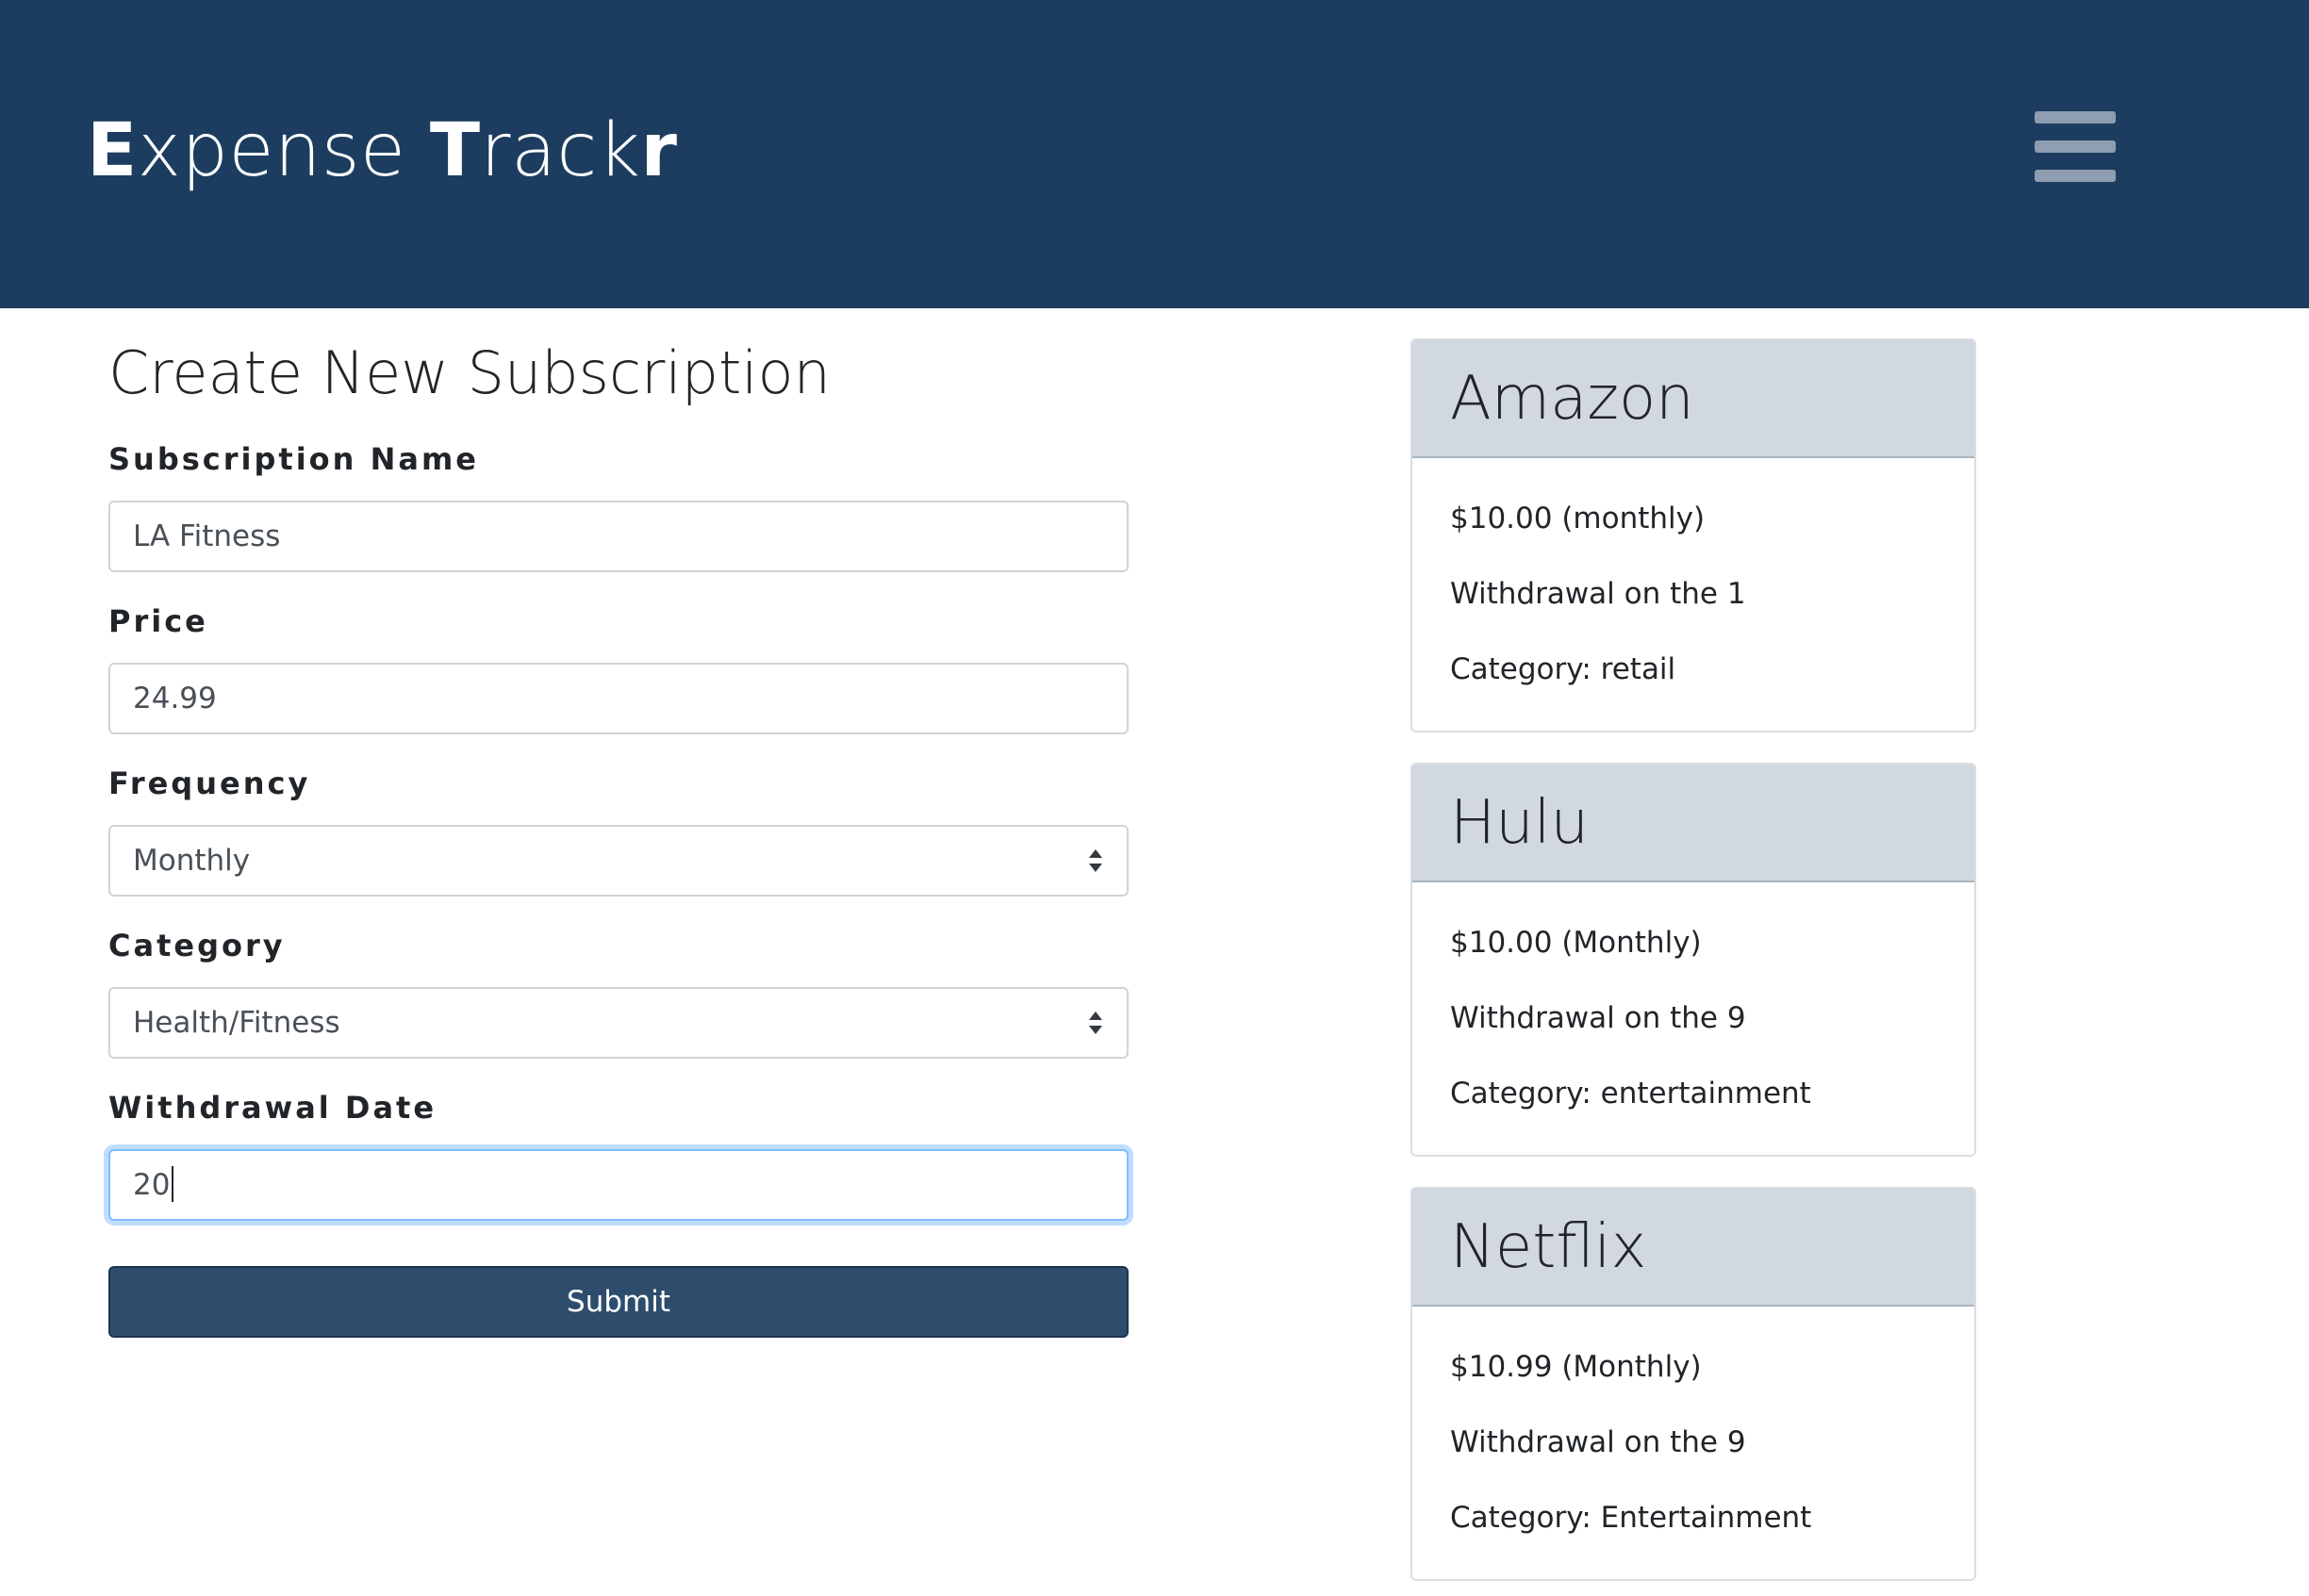 The height and width of the screenshot is (1596, 2309). What do you see at coordinates (1693, 1248) in the screenshot?
I see `card-header: Netflix` at bounding box center [1693, 1248].